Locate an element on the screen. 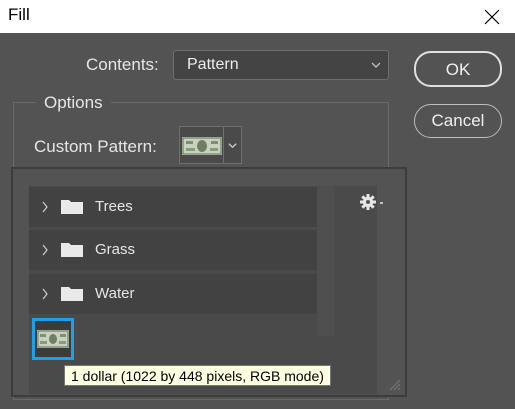  pattern-folder-trees: Trees is located at coordinates (173, 207).